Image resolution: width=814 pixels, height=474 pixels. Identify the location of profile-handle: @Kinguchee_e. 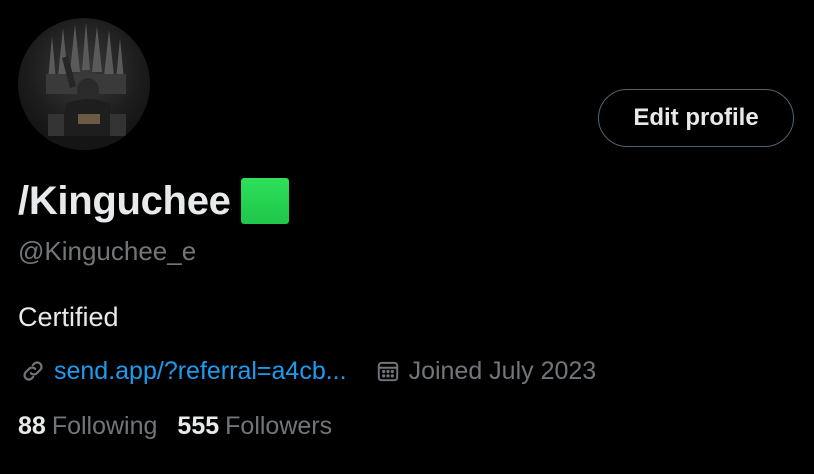
(107, 251).